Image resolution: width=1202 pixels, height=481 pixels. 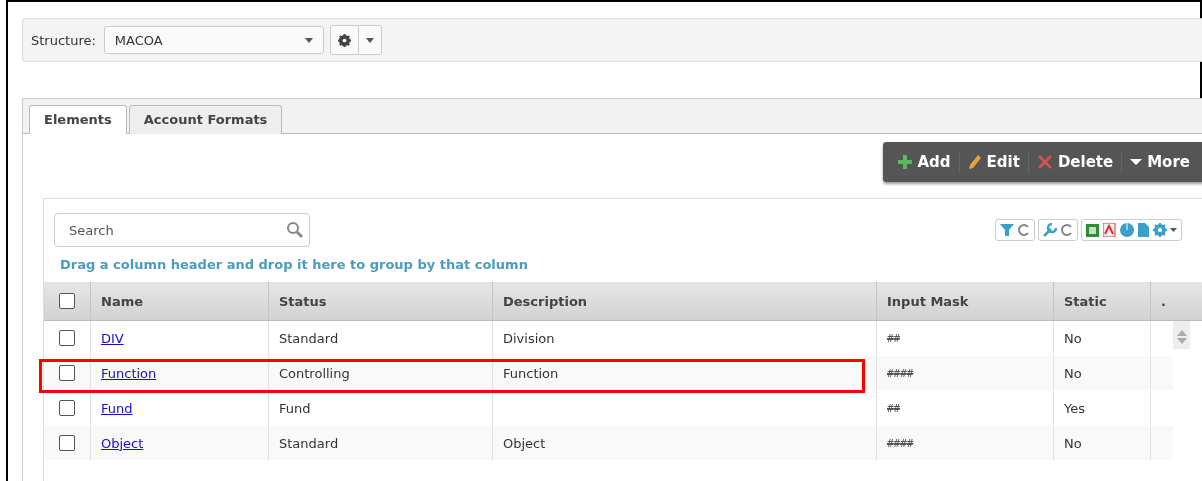 I want to click on table-cell: Division, so click(x=529, y=338).